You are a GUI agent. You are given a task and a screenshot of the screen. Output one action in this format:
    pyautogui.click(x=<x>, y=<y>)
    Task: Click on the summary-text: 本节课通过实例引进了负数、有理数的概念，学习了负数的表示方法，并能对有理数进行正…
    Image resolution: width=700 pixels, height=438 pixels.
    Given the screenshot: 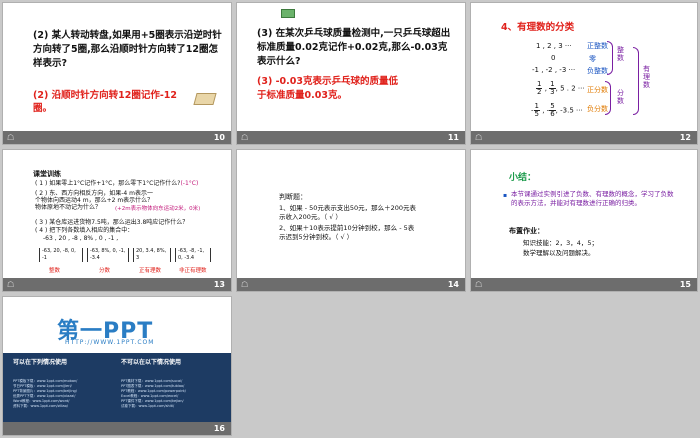 What is the action you would take?
    pyautogui.click(x=592, y=198)
    